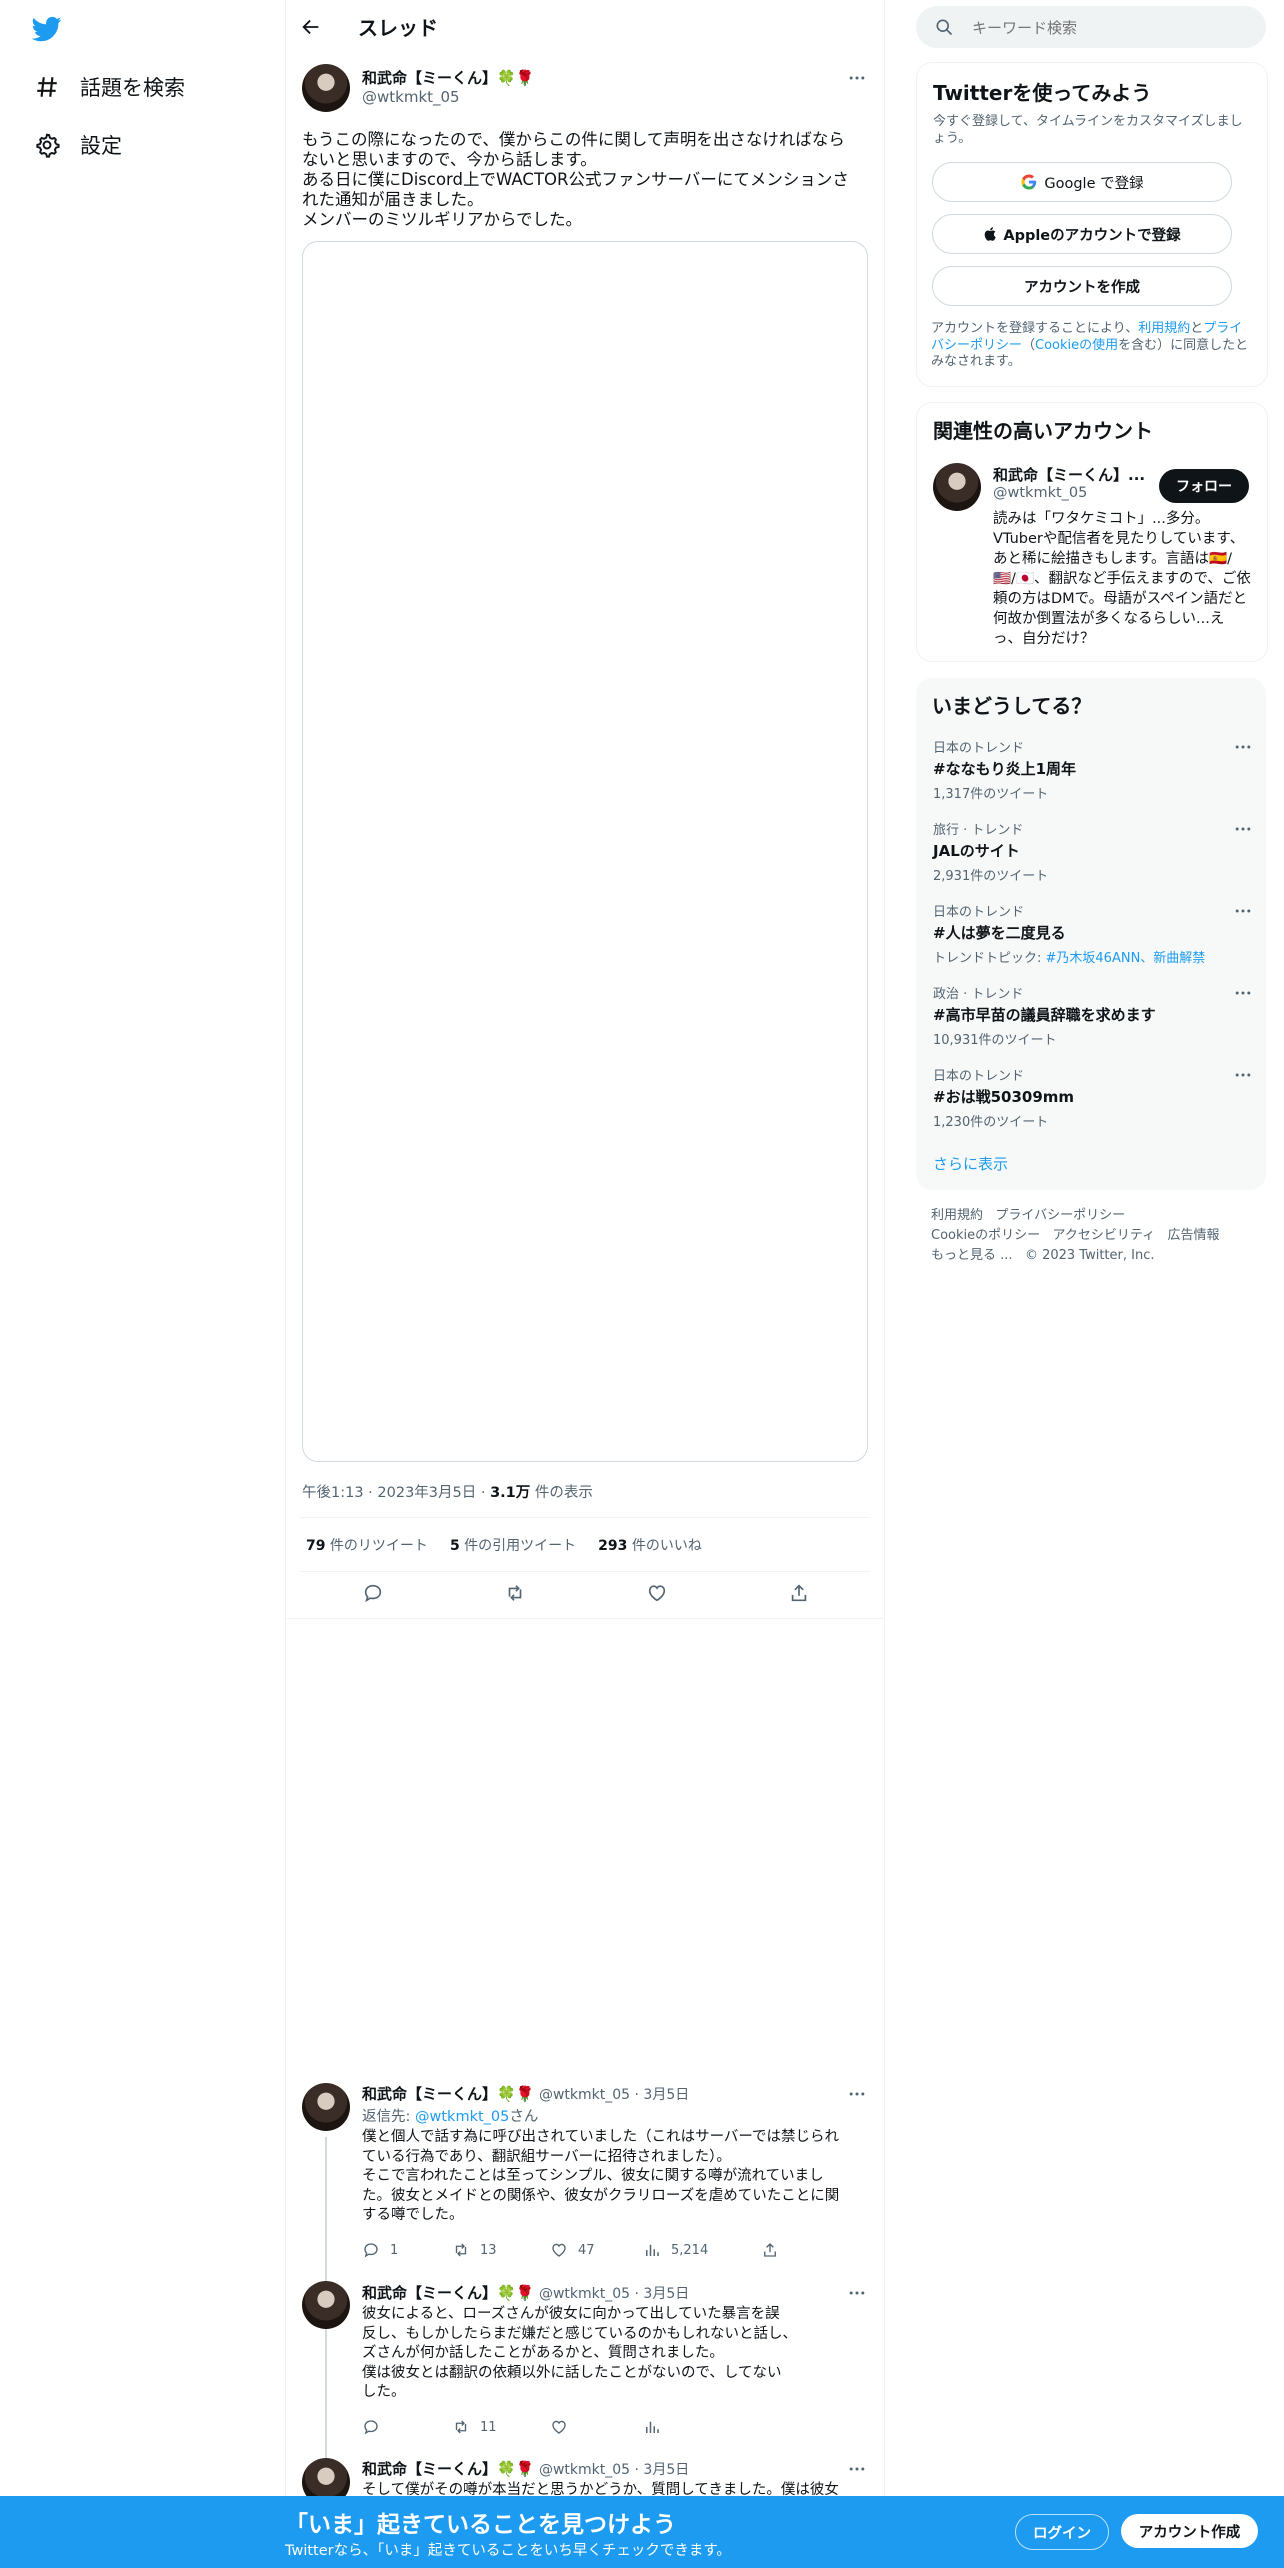 This screenshot has height=2568, width=1284. Describe the element at coordinates (775, 2250) in the screenshot. I see `share-button` at that location.